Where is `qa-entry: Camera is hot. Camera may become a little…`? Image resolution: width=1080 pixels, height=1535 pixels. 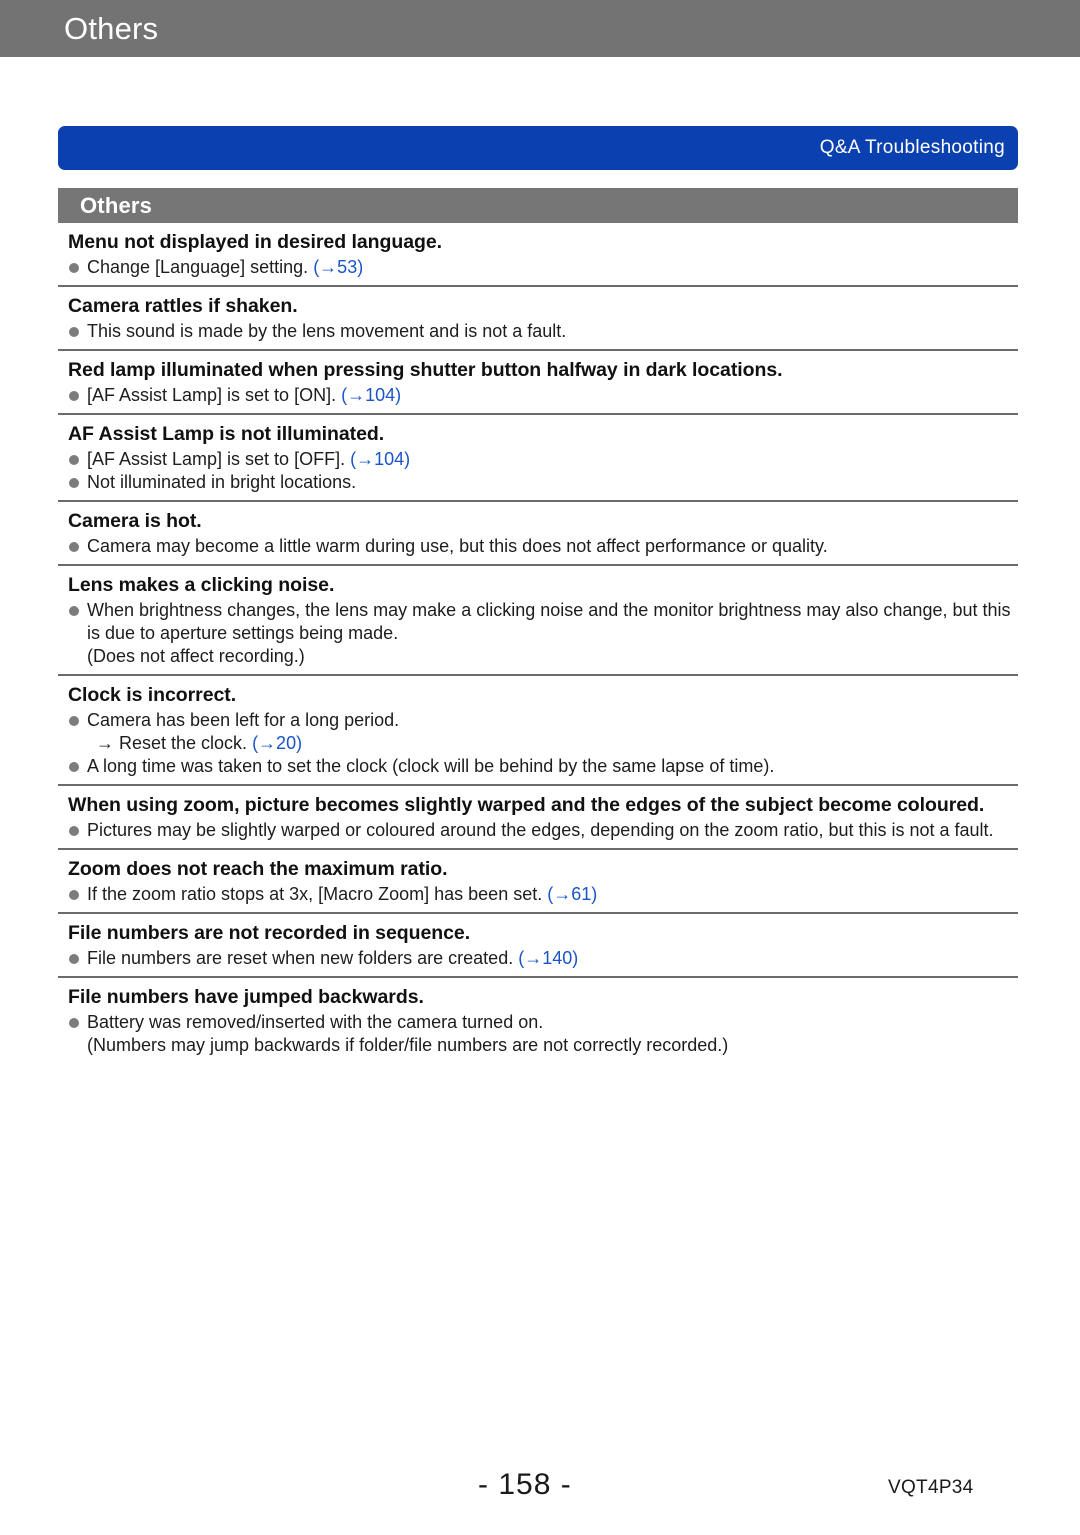
qa-entry: Camera is hot. Camera may become a little… is located at coordinates (538, 534).